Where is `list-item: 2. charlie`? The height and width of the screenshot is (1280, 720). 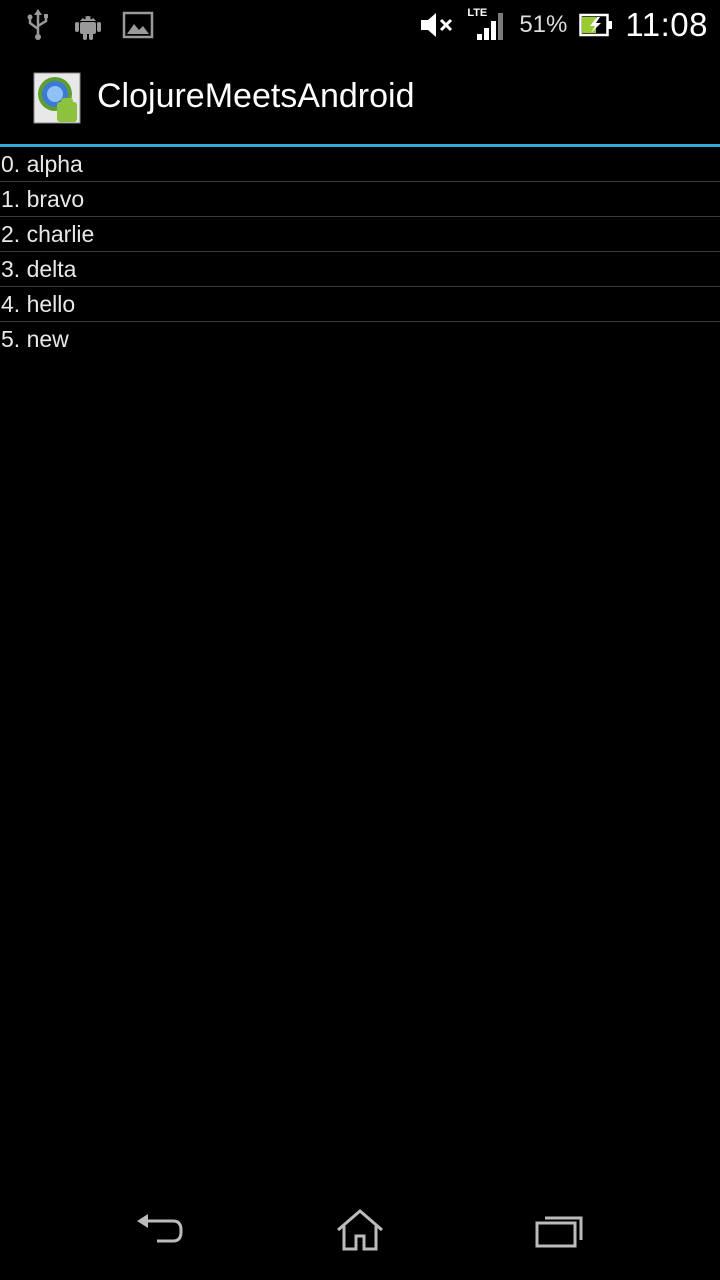
list-item: 2. charlie is located at coordinates (360, 234).